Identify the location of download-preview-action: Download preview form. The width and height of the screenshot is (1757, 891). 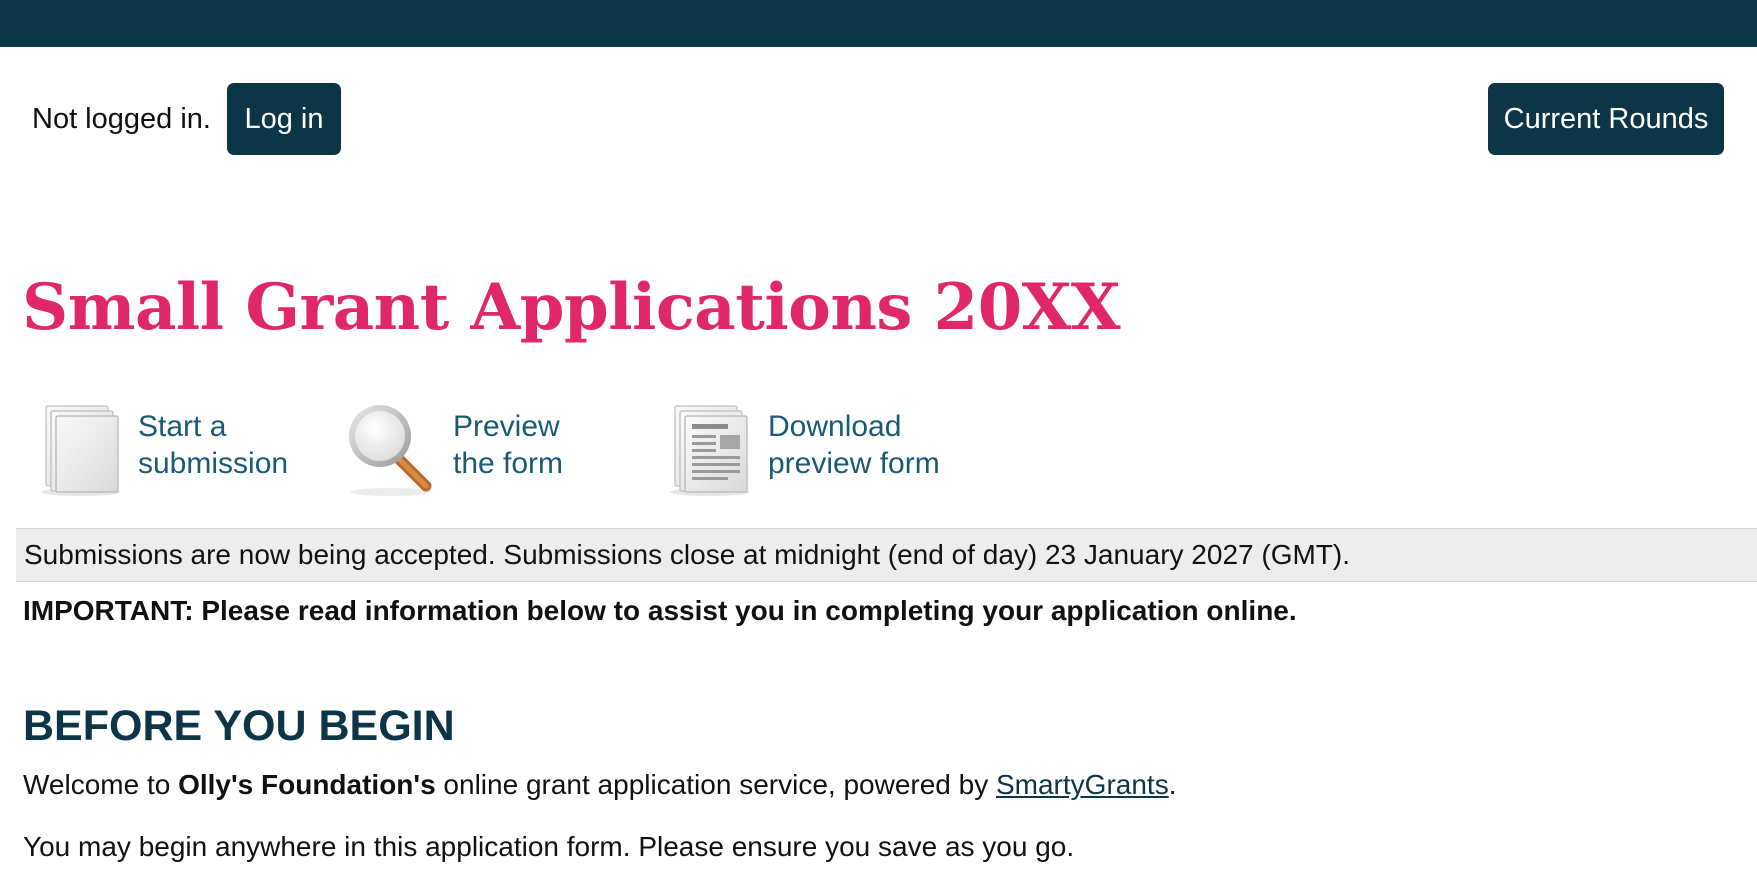
(810, 450).